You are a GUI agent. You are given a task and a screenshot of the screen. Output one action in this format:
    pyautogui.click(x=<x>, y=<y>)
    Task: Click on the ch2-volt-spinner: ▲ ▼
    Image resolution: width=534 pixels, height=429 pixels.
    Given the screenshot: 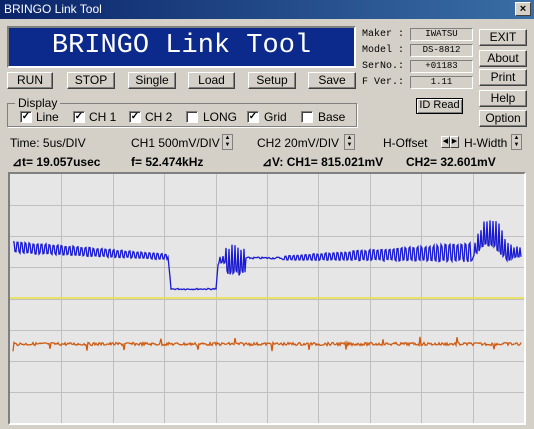 What is the action you would take?
    pyautogui.click(x=349, y=142)
    